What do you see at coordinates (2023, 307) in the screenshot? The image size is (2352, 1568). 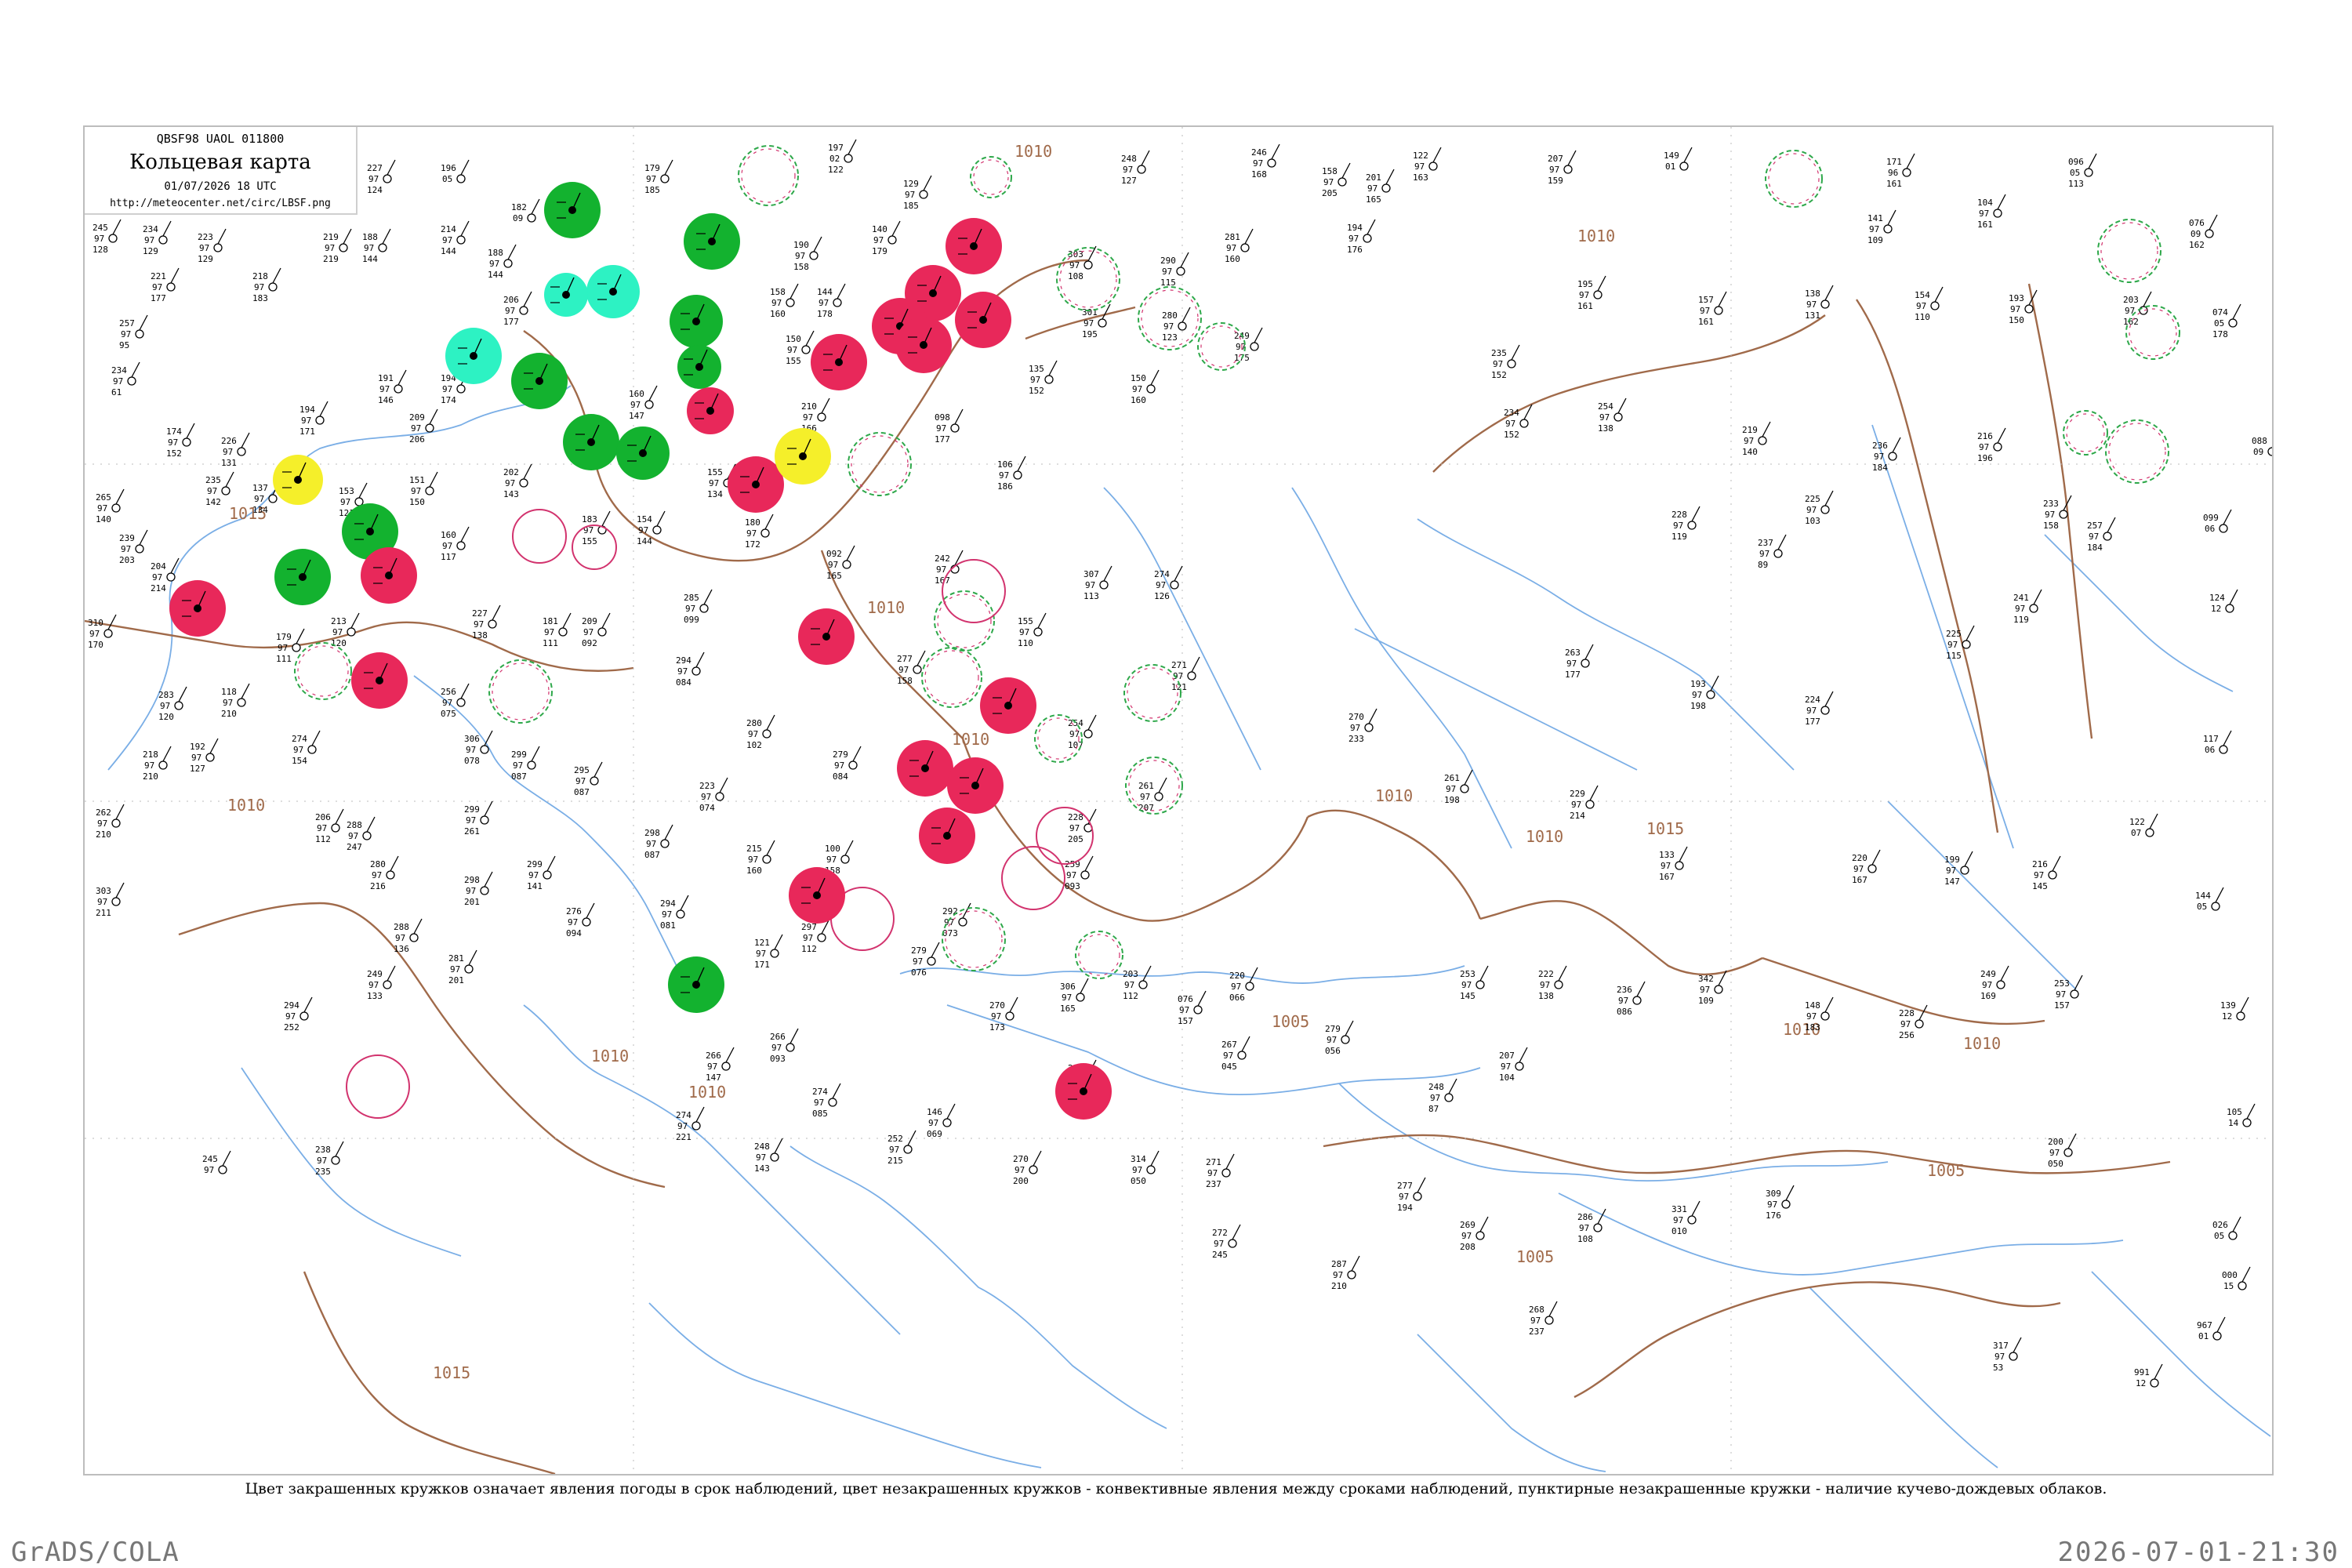 I see `station-plot: 19397150` at bounding box center [2023, 307].